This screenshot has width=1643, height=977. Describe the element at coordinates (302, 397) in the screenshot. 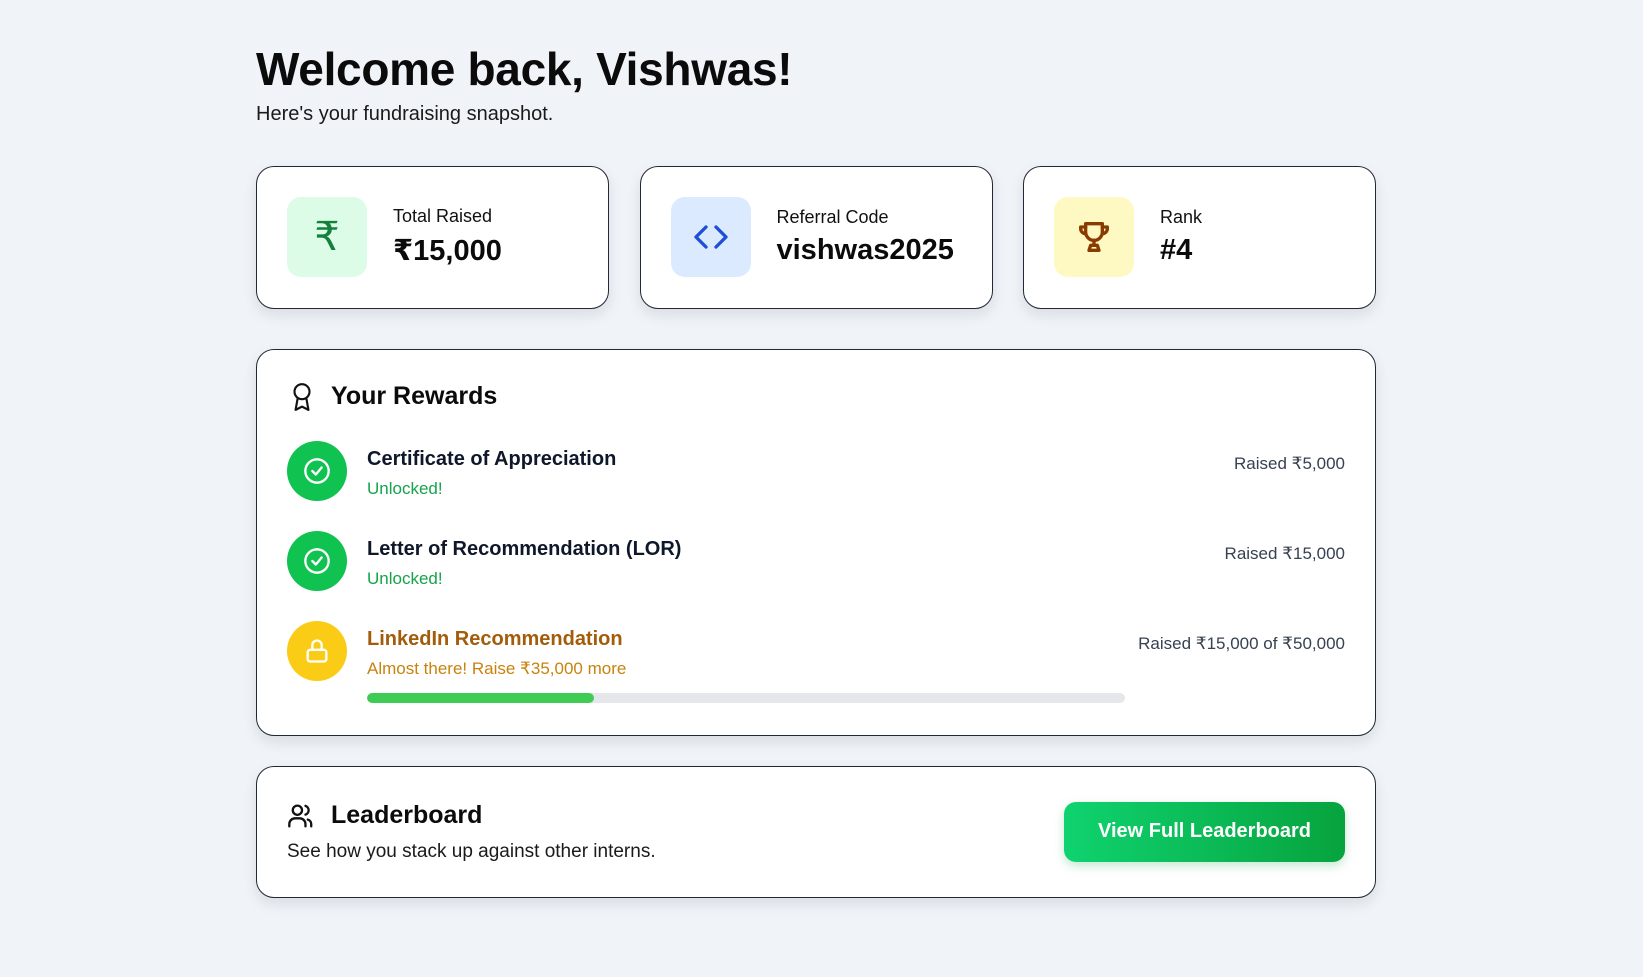

I see `award-icon` at that location.